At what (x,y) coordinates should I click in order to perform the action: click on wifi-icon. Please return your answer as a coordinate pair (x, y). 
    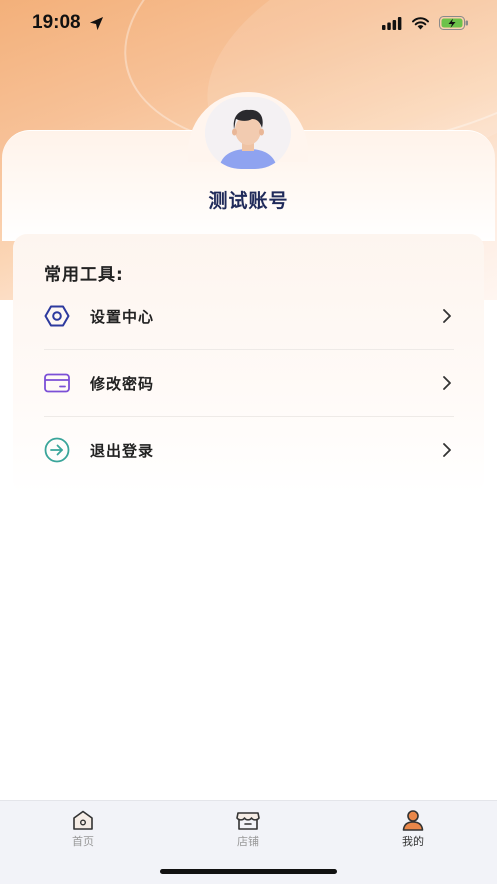
    Looking at the image, I should click on (420, 23).